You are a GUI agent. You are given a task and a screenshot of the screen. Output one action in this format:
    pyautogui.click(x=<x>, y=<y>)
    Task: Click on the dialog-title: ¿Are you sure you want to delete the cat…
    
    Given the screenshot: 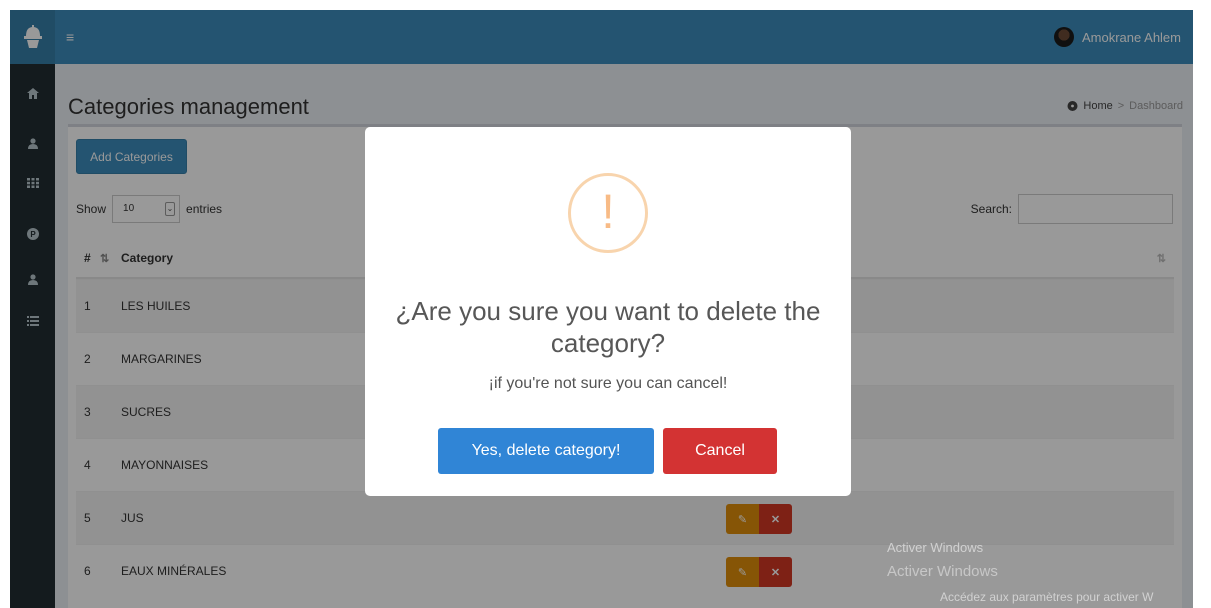 What is the action you would take?
    pyautogui.click(x=608, y=327)
    